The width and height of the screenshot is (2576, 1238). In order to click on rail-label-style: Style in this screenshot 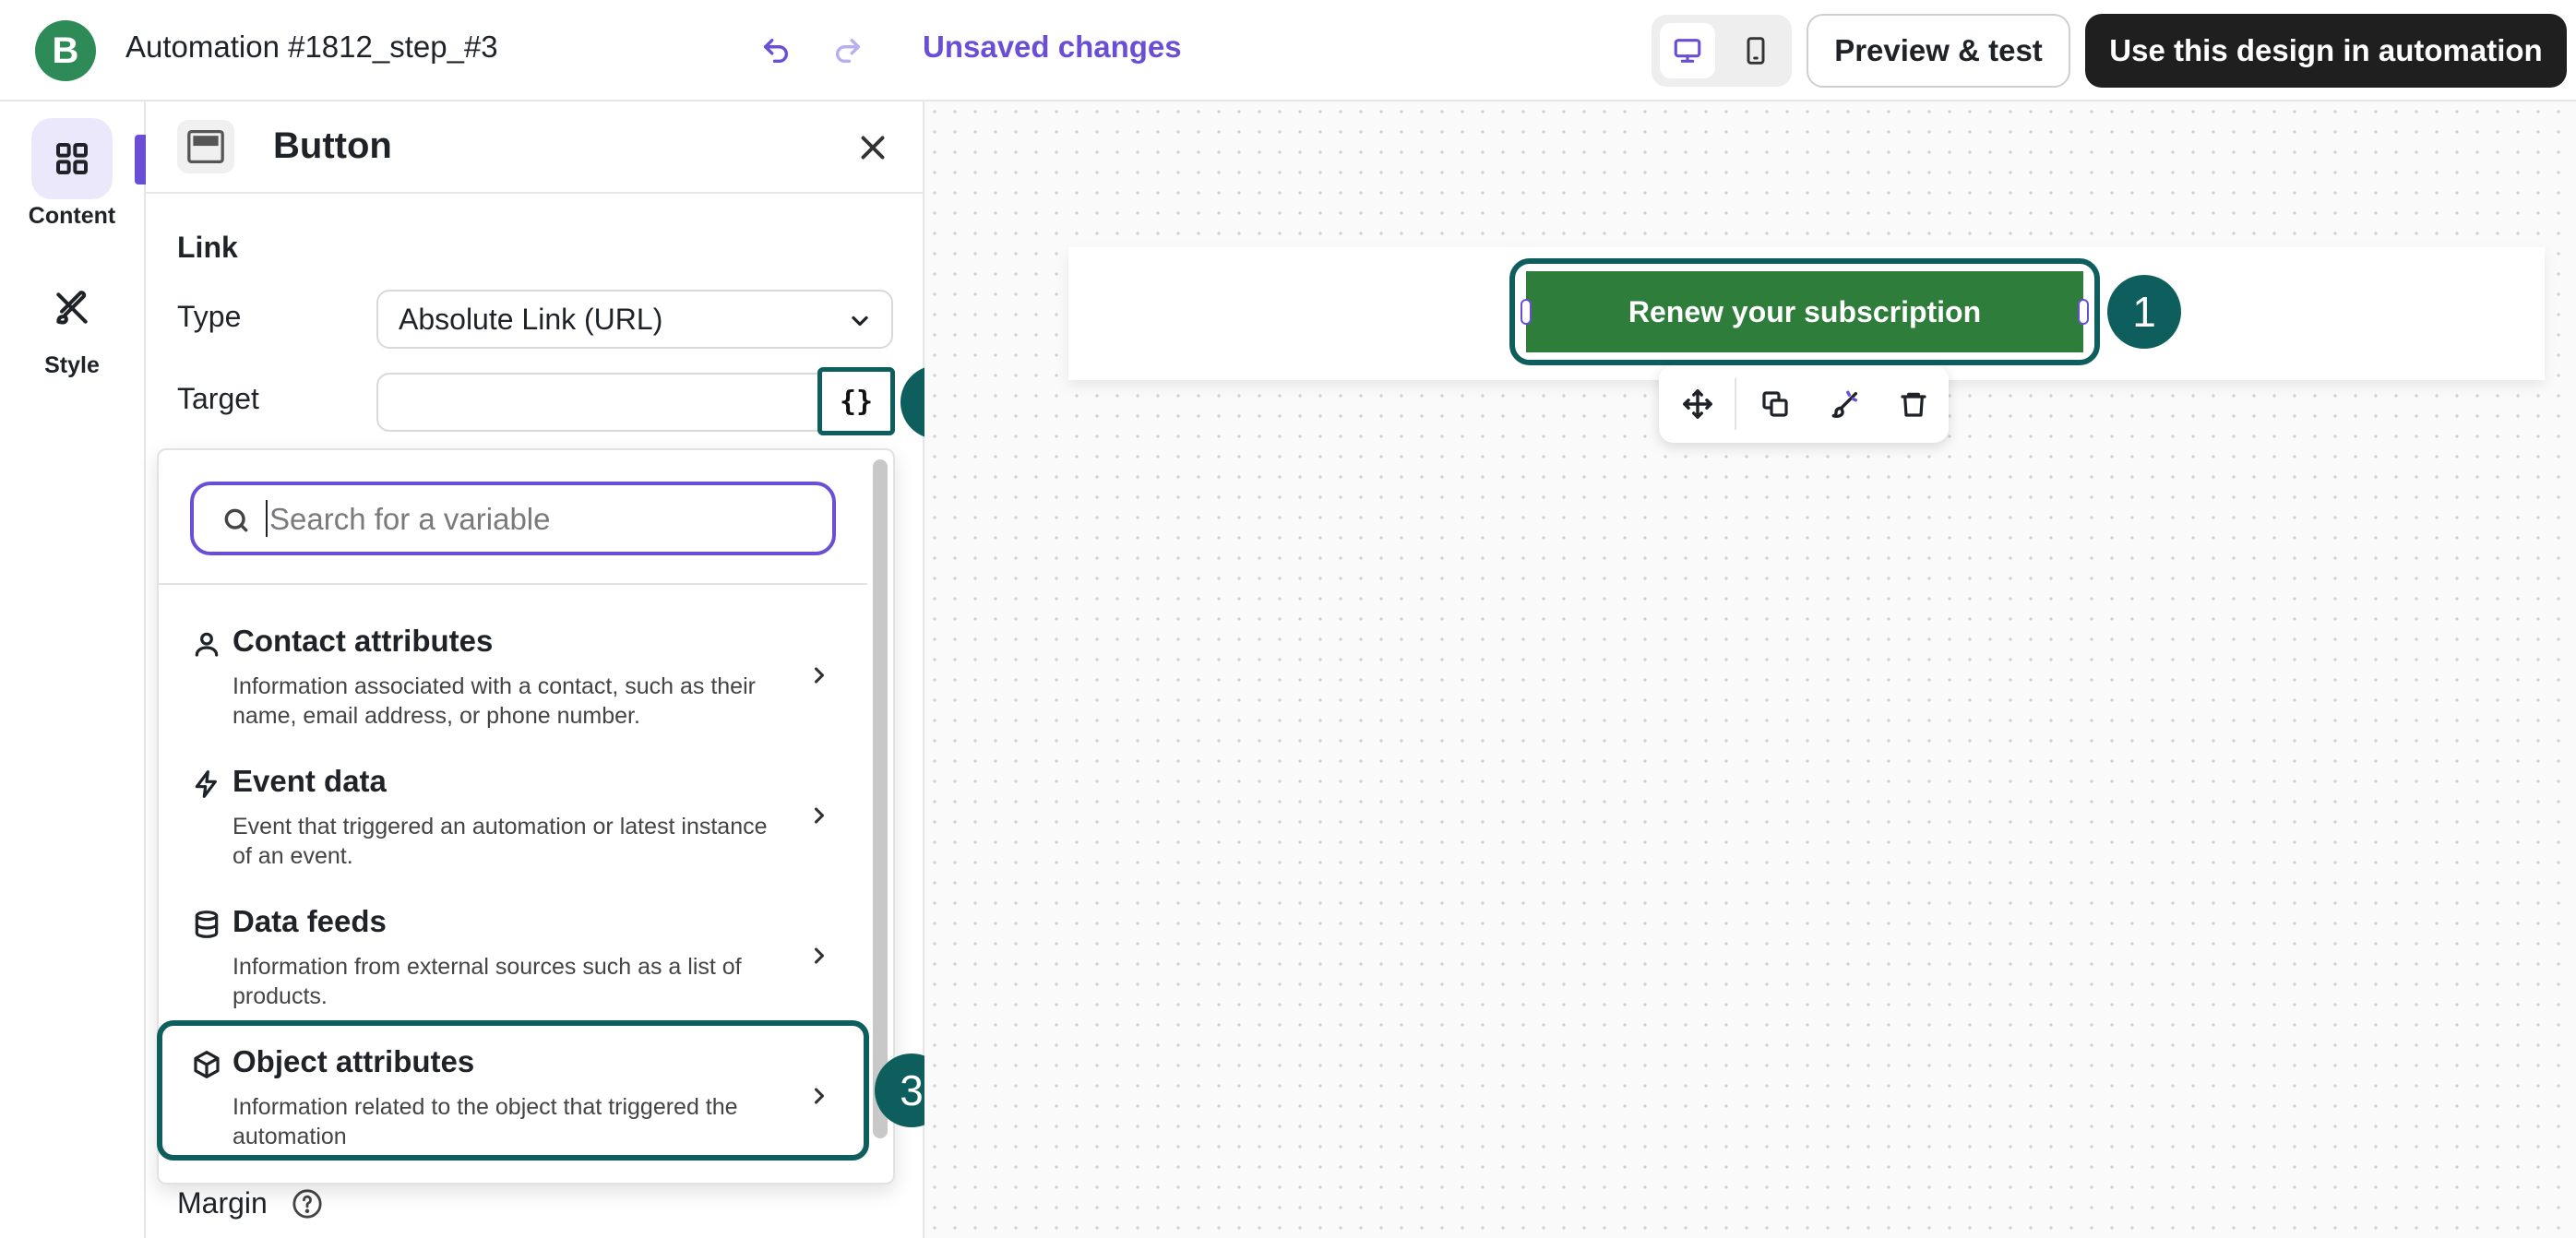, I will do `click(72, 365)`.